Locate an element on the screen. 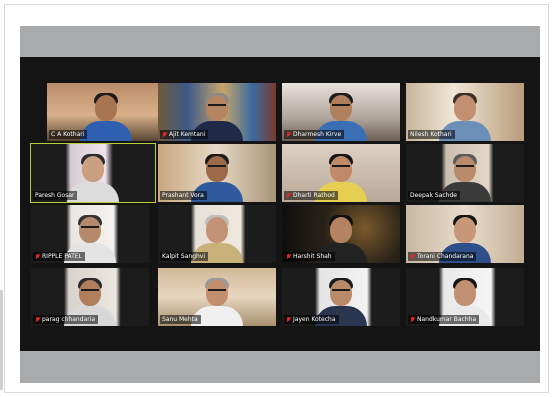 The image size is (553, 397). video-tile: RIPPLE PATEL is located at coordinates (90, 234).